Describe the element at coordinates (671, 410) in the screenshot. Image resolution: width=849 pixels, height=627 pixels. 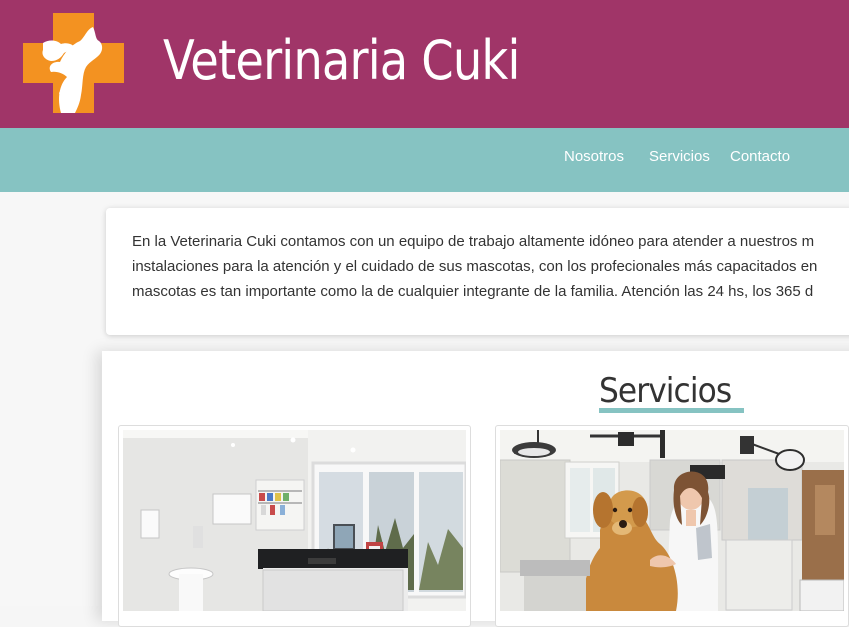
I see `services-heading-underline` at that location.